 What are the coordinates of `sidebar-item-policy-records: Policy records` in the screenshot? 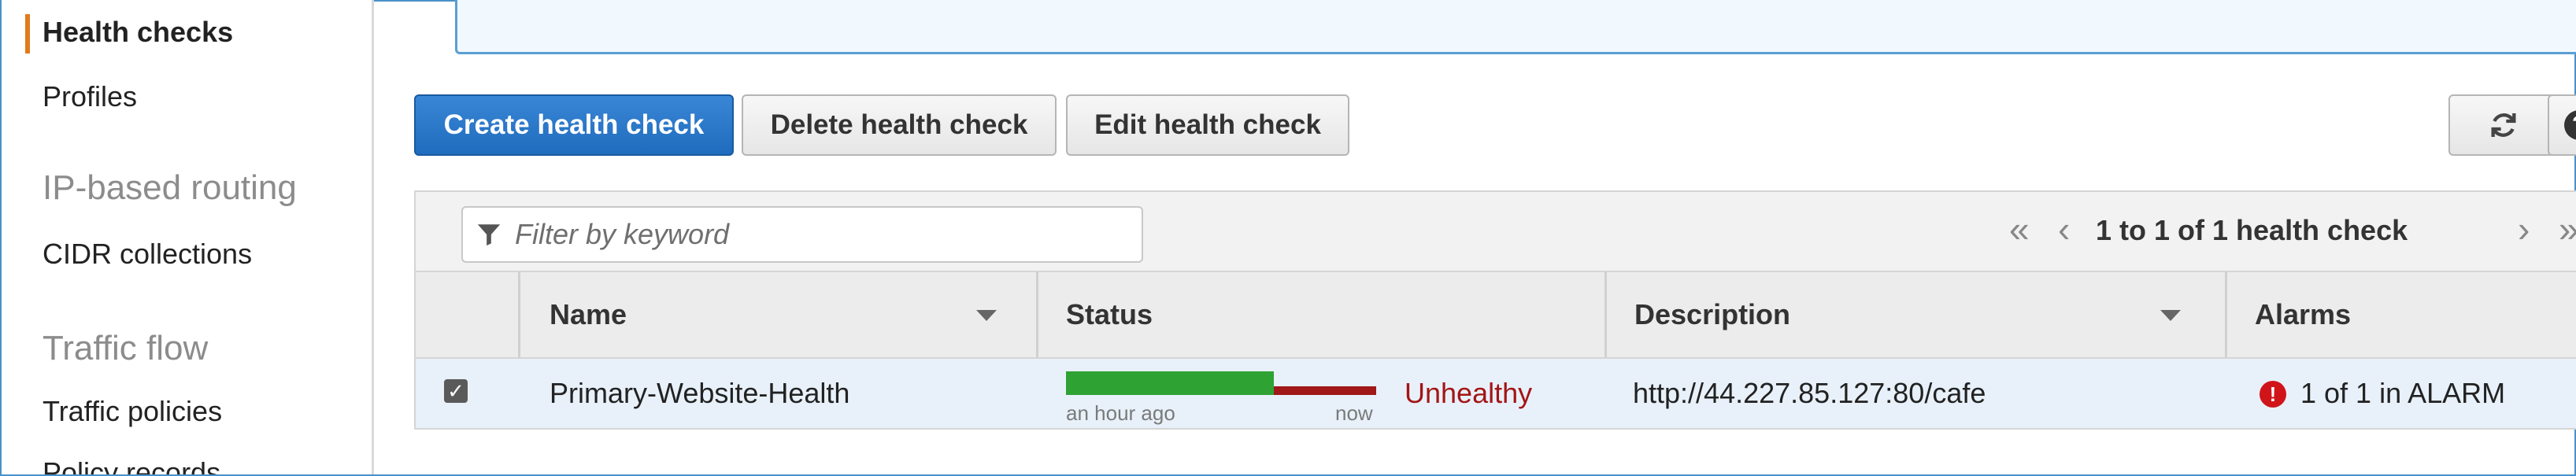 It's located at (131, 465).